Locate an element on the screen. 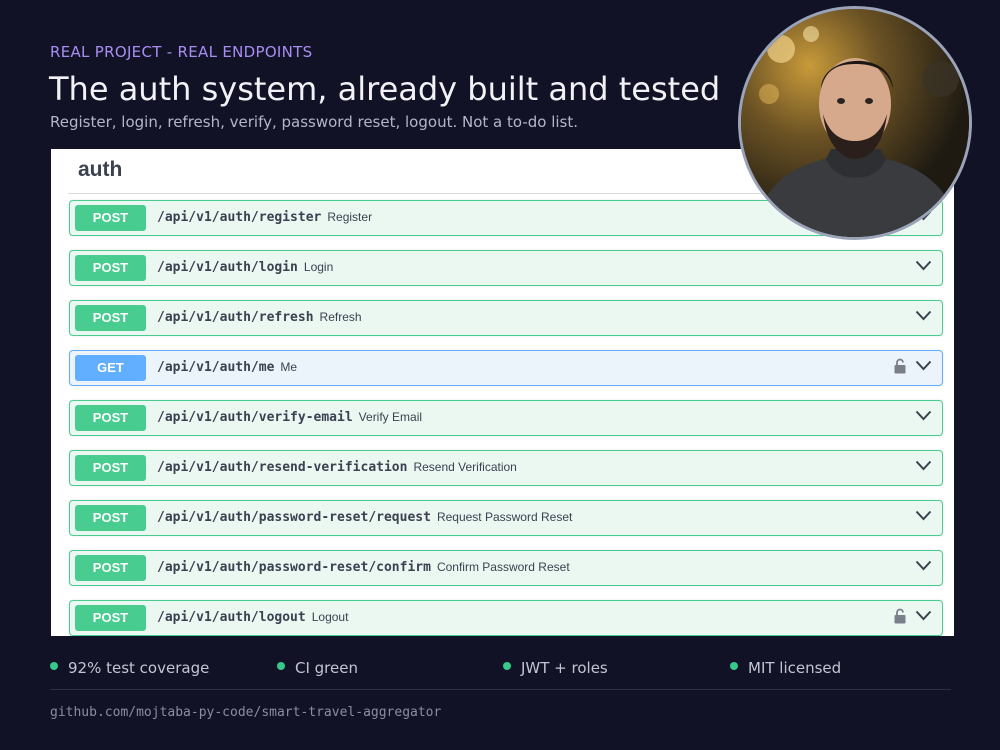 The width and height of the screenshot is (1000, 750). operation-path: /api/v1/auth/verify-email Verify Email is located at coordinates (290, 417).